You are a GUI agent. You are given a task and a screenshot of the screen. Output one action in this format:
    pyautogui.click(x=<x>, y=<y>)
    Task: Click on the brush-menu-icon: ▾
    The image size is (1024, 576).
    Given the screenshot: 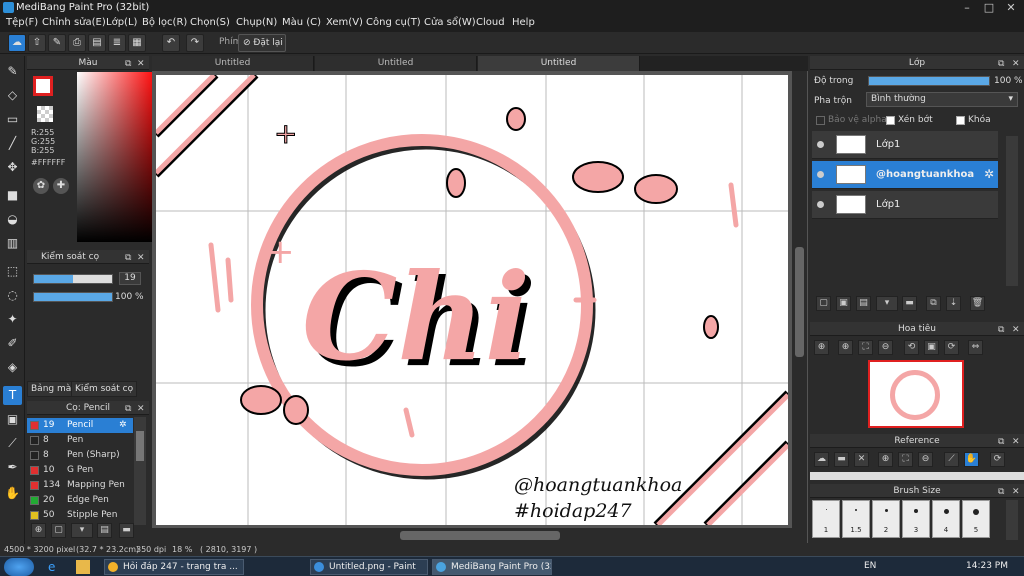 What is the action you would take?
    pyautogui.click(x=82, y=530)
    